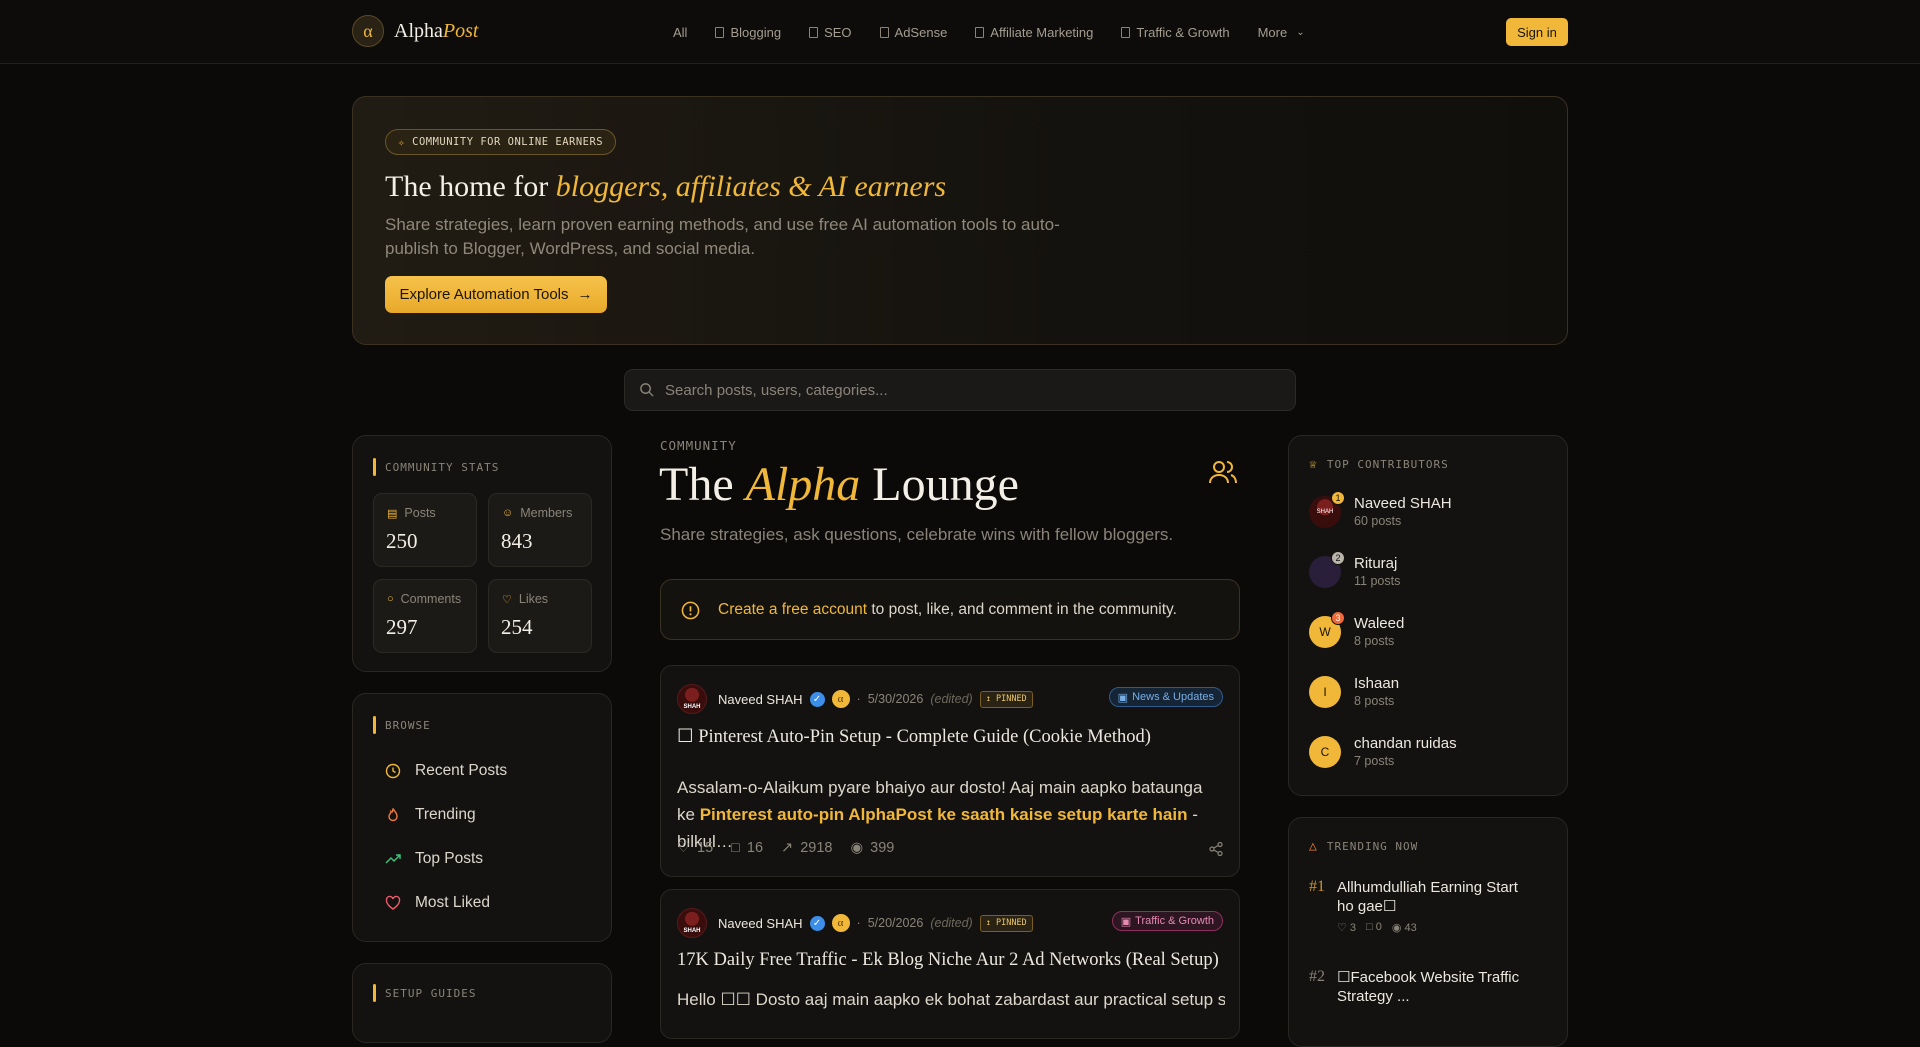 This screenshot has width=1920, height=1047. What do you see at coordinates (1281, 32) in the screenshot?
I see `nav-more: More ⌄` at bounding box center [1281, 32].